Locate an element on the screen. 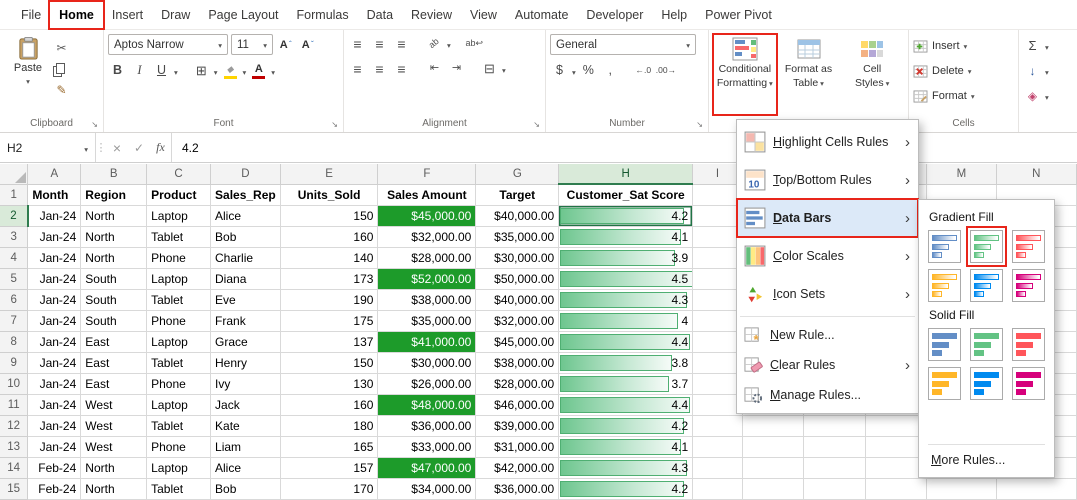 This screenshot has height=500, width=1077. sheet-cell: 3.9 is located at coordinates (626, 258).